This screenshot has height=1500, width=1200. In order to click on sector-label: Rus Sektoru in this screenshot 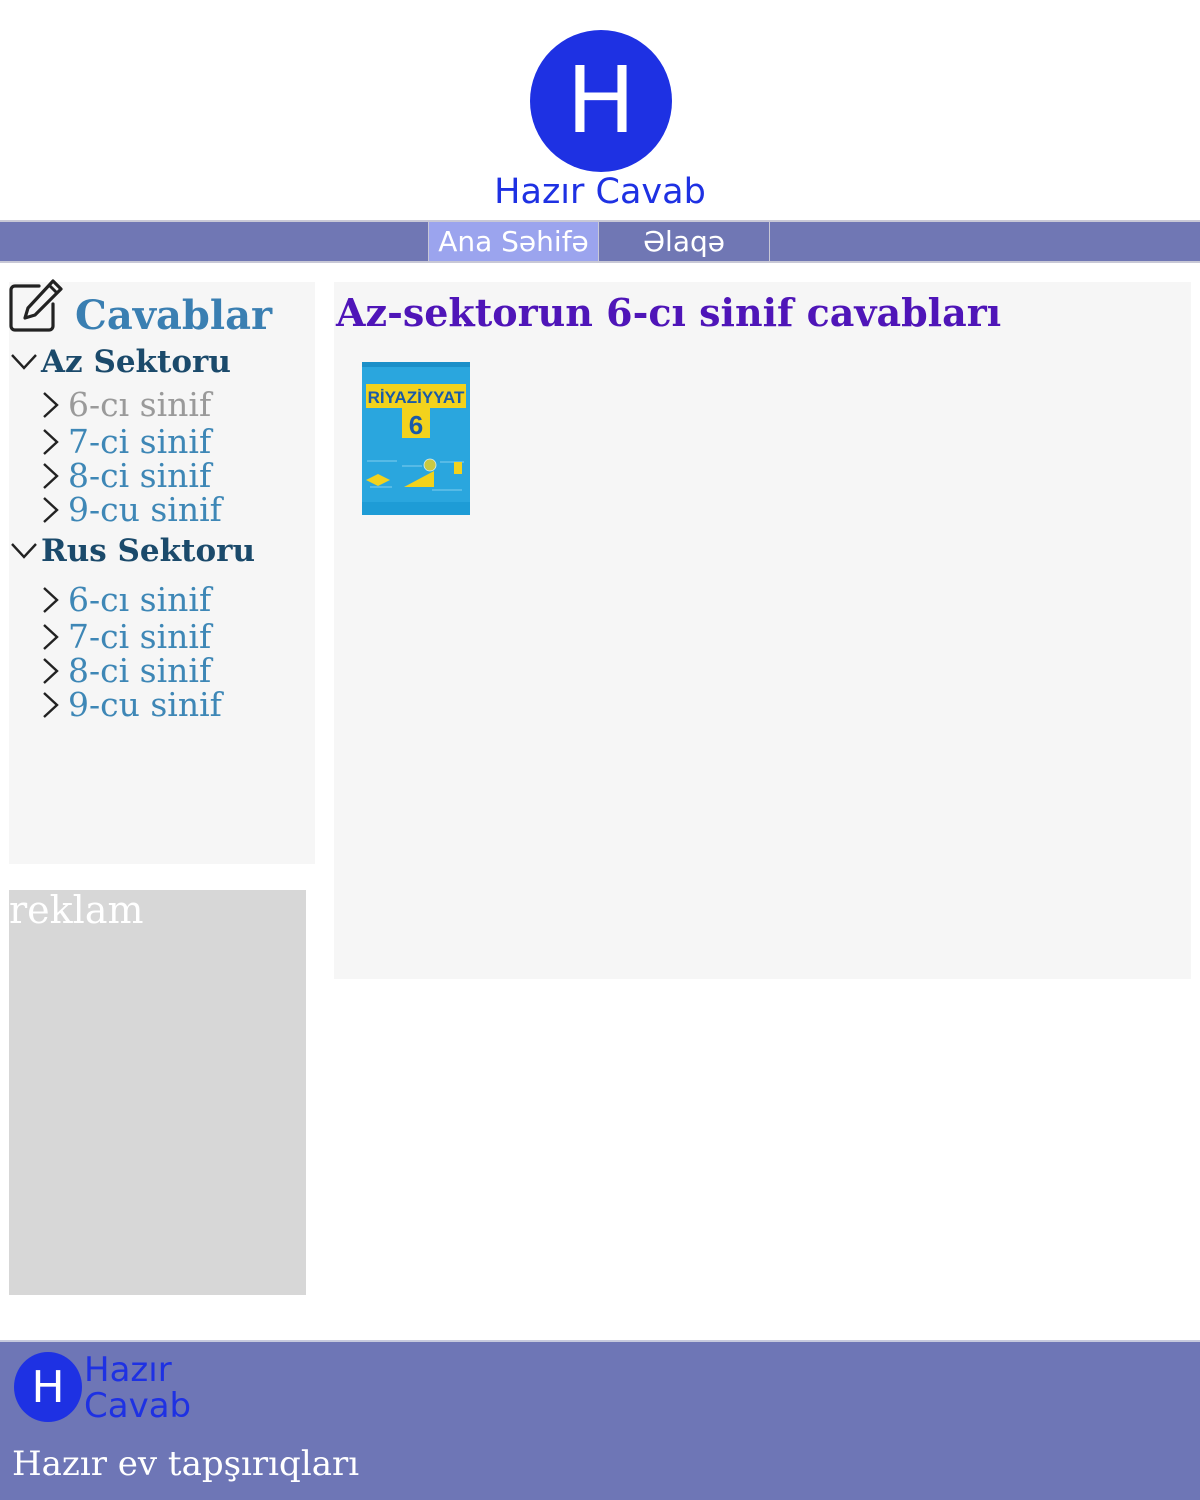, I will do `click(148, 551)`.